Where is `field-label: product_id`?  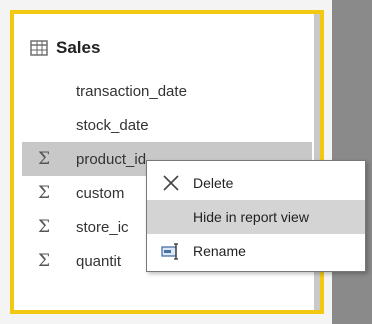 field-label: product_id is located at coordinates (111, 159).